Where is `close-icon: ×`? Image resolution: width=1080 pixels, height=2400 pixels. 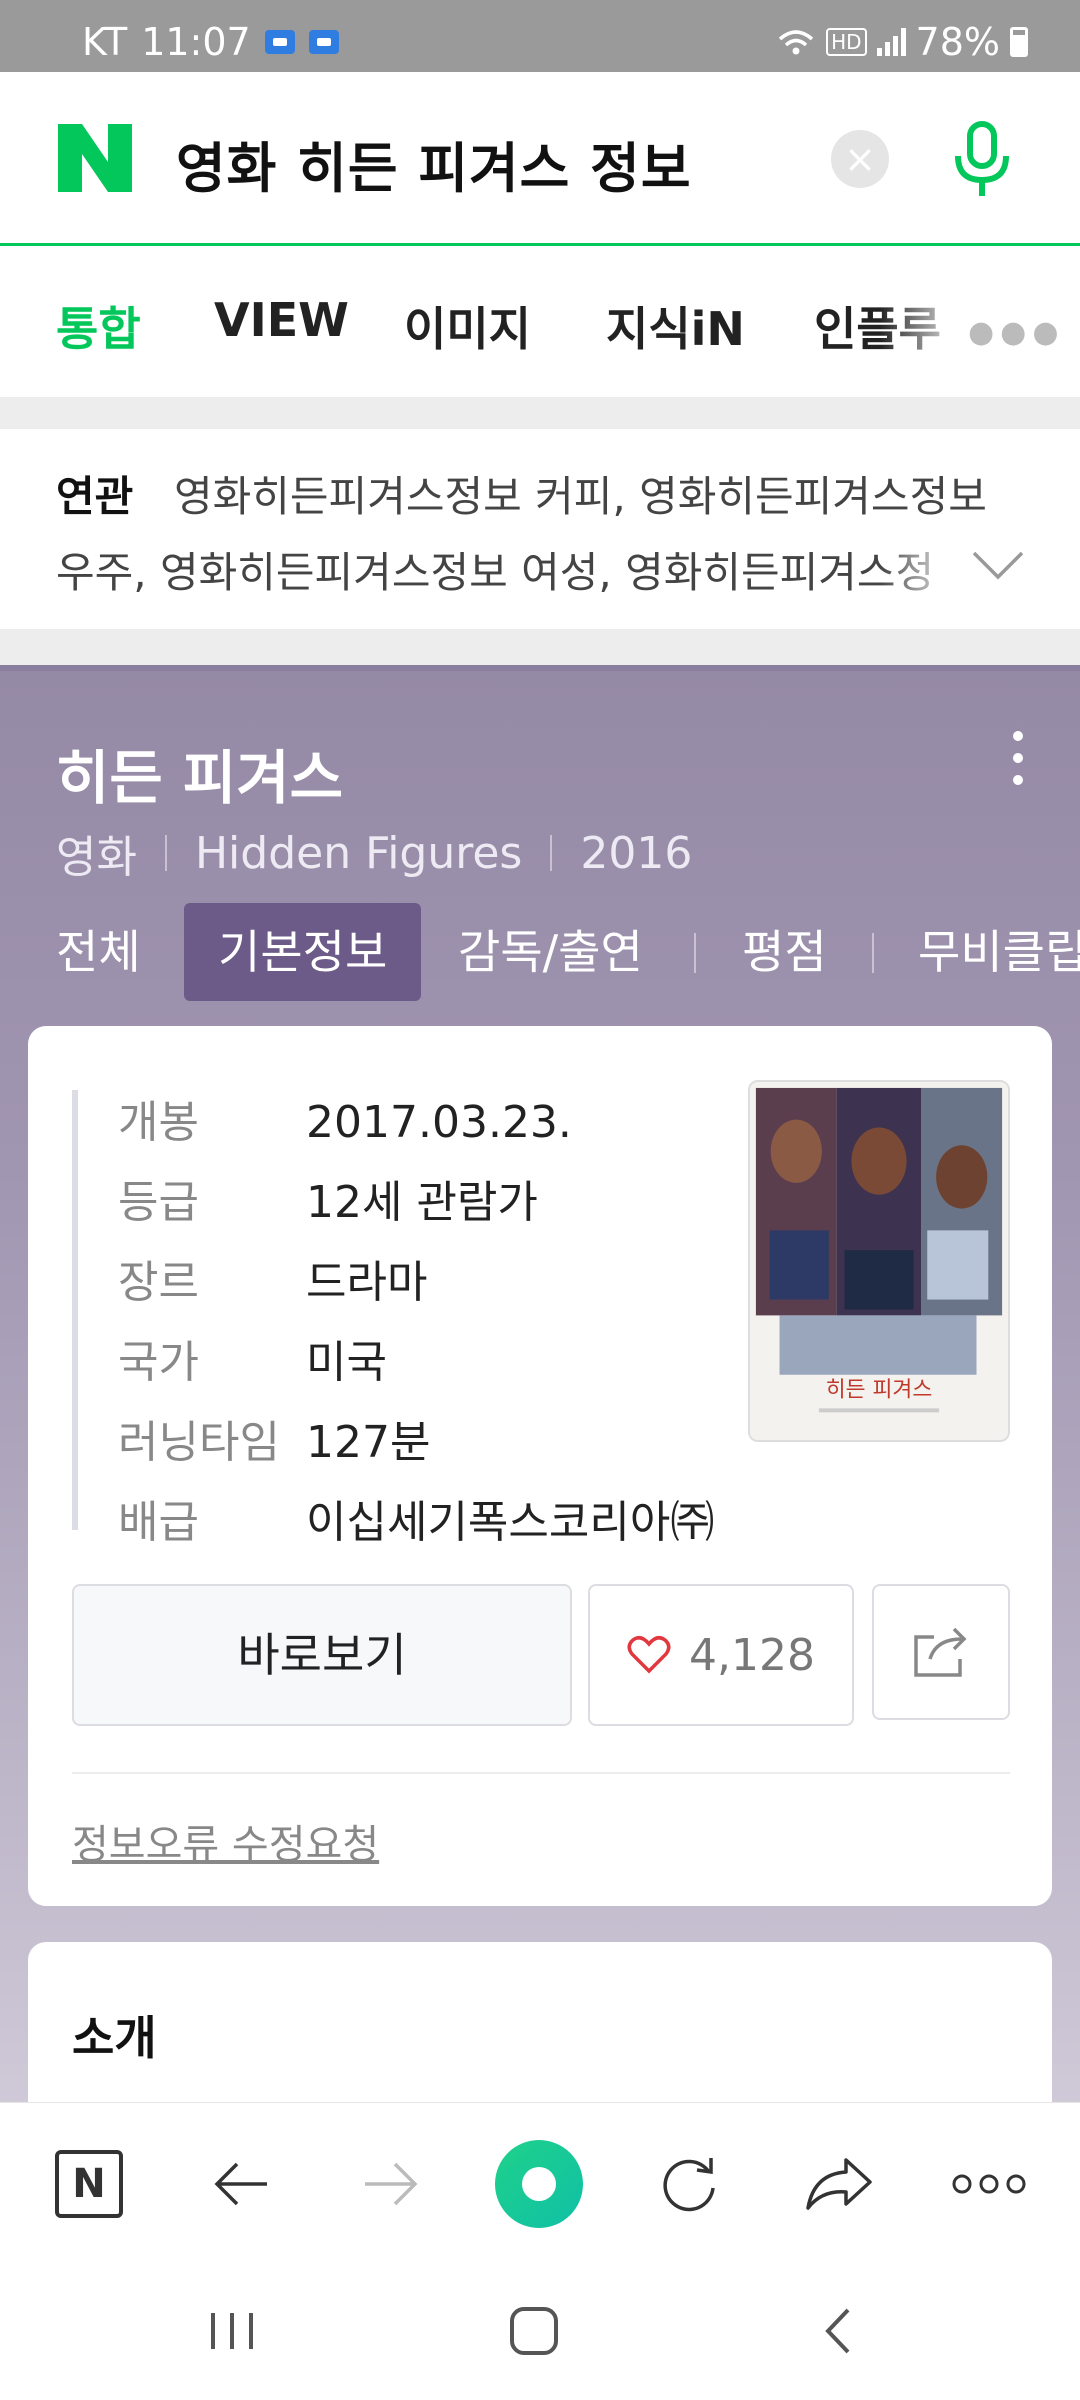 close-icon: × is located at coordinates (860, 159).